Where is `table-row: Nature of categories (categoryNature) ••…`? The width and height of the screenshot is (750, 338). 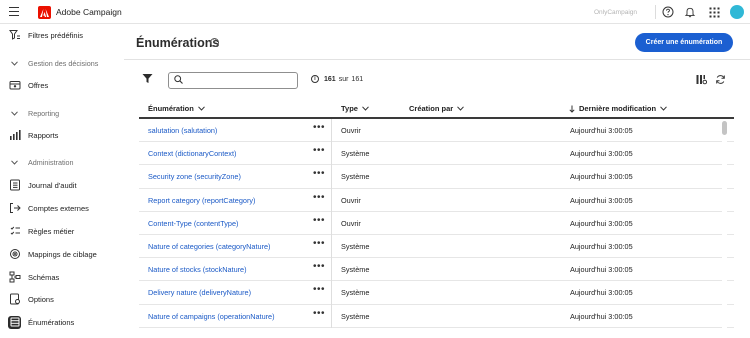
table-row: Nature of categories (categoryNature) ••… is located at coordinates (436, 247).